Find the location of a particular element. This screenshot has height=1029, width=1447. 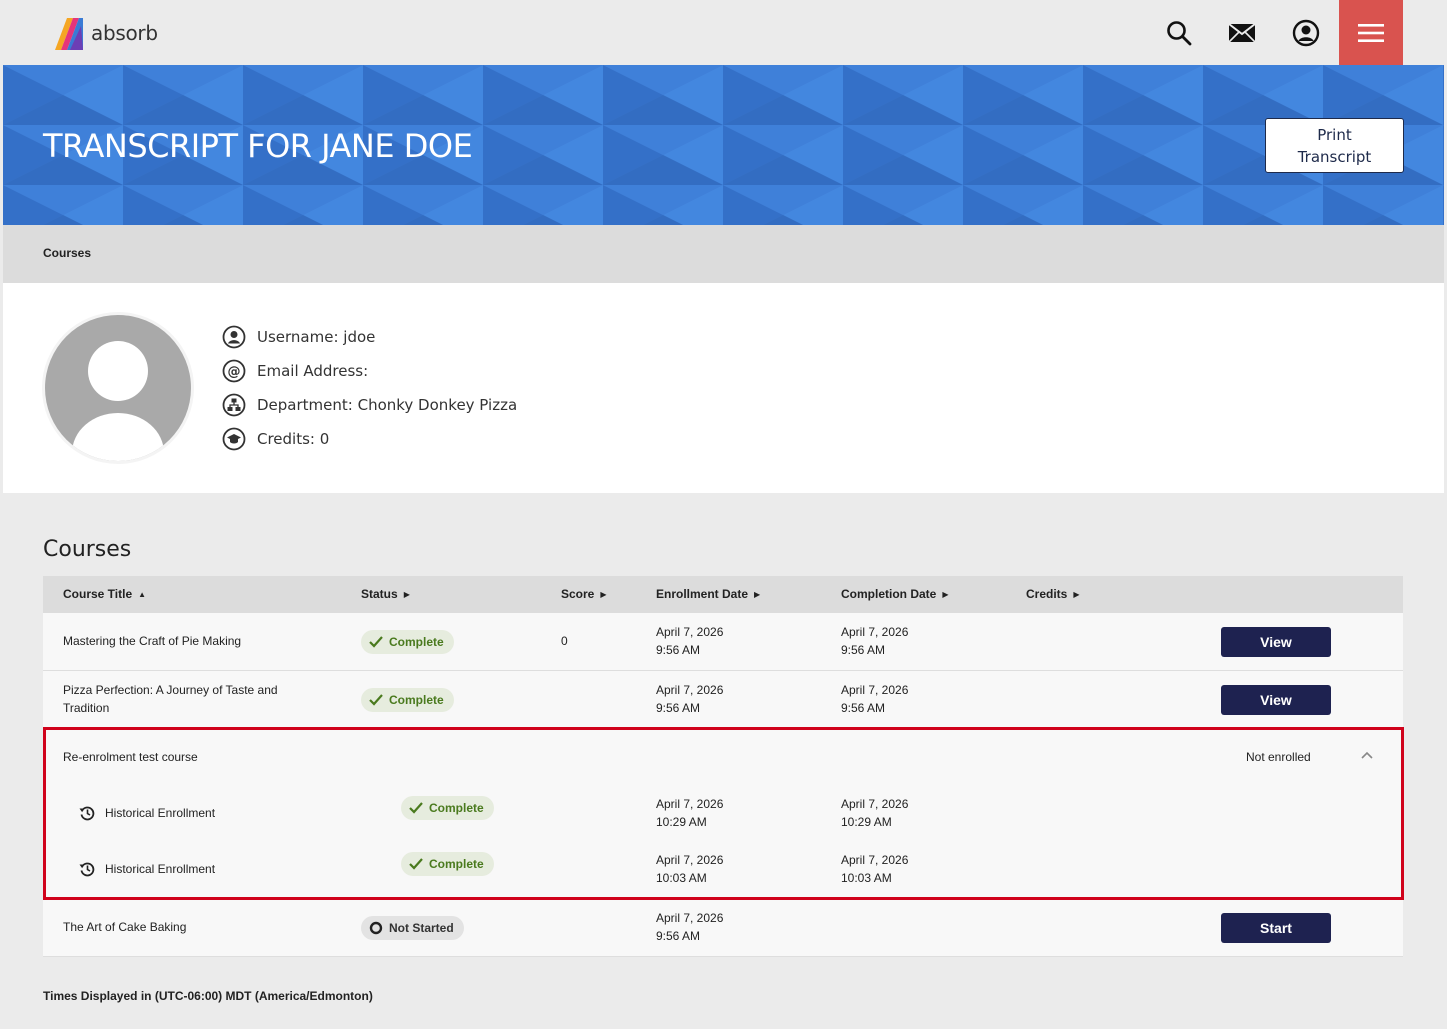

enrollment-status: Not enrolled is located at coordinates (1278, 757).